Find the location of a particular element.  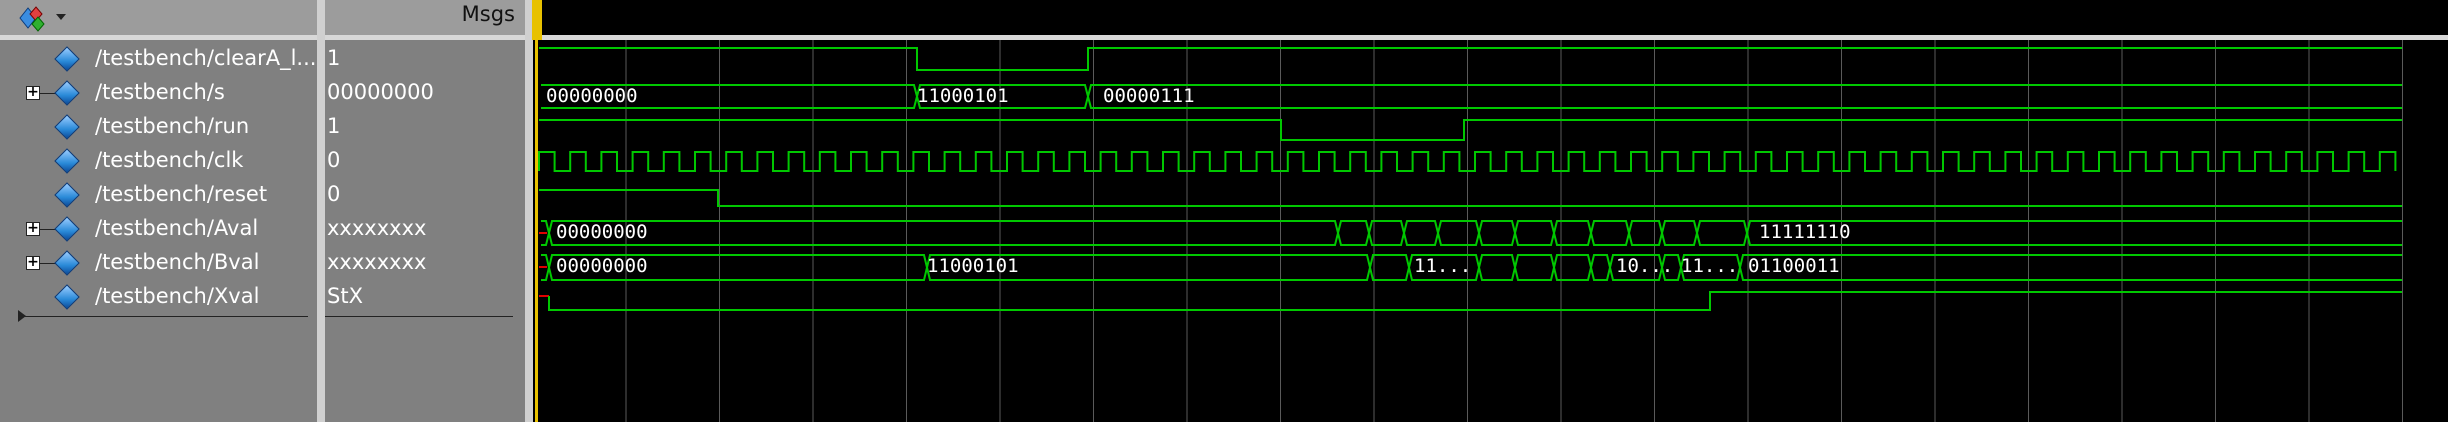

signal-row-clearA: /testbench/clearA_l... 1 is located at coordinates (266, 59).